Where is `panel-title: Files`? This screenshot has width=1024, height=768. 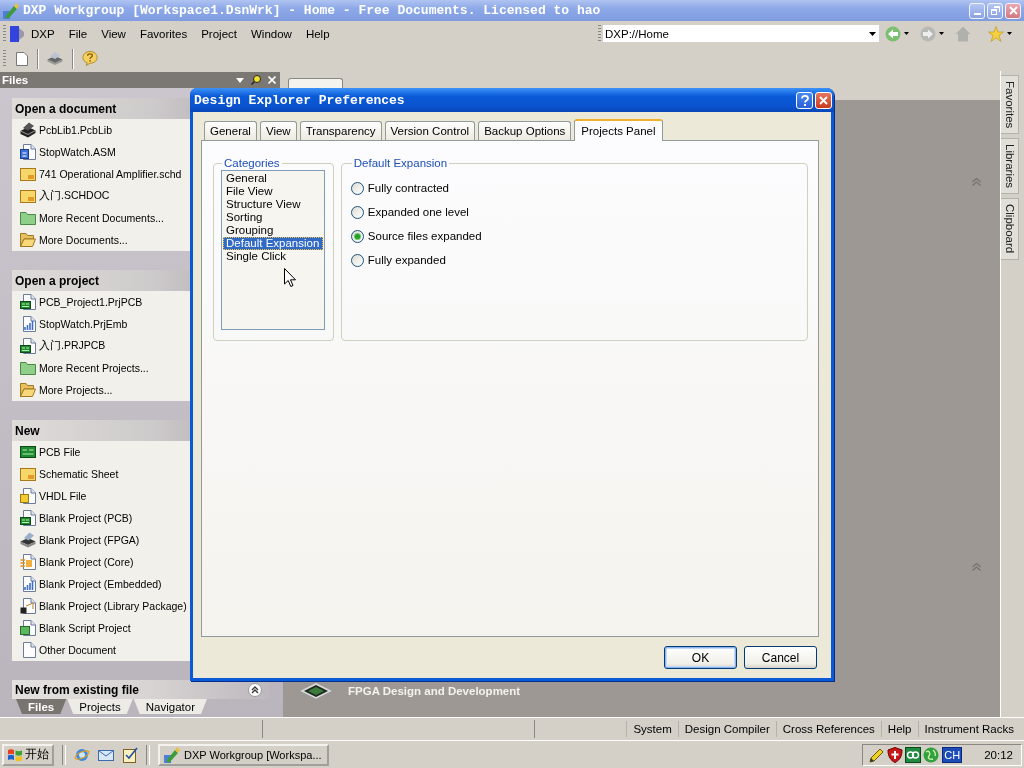
panel-title: Files is located at coordinates (15, 80).